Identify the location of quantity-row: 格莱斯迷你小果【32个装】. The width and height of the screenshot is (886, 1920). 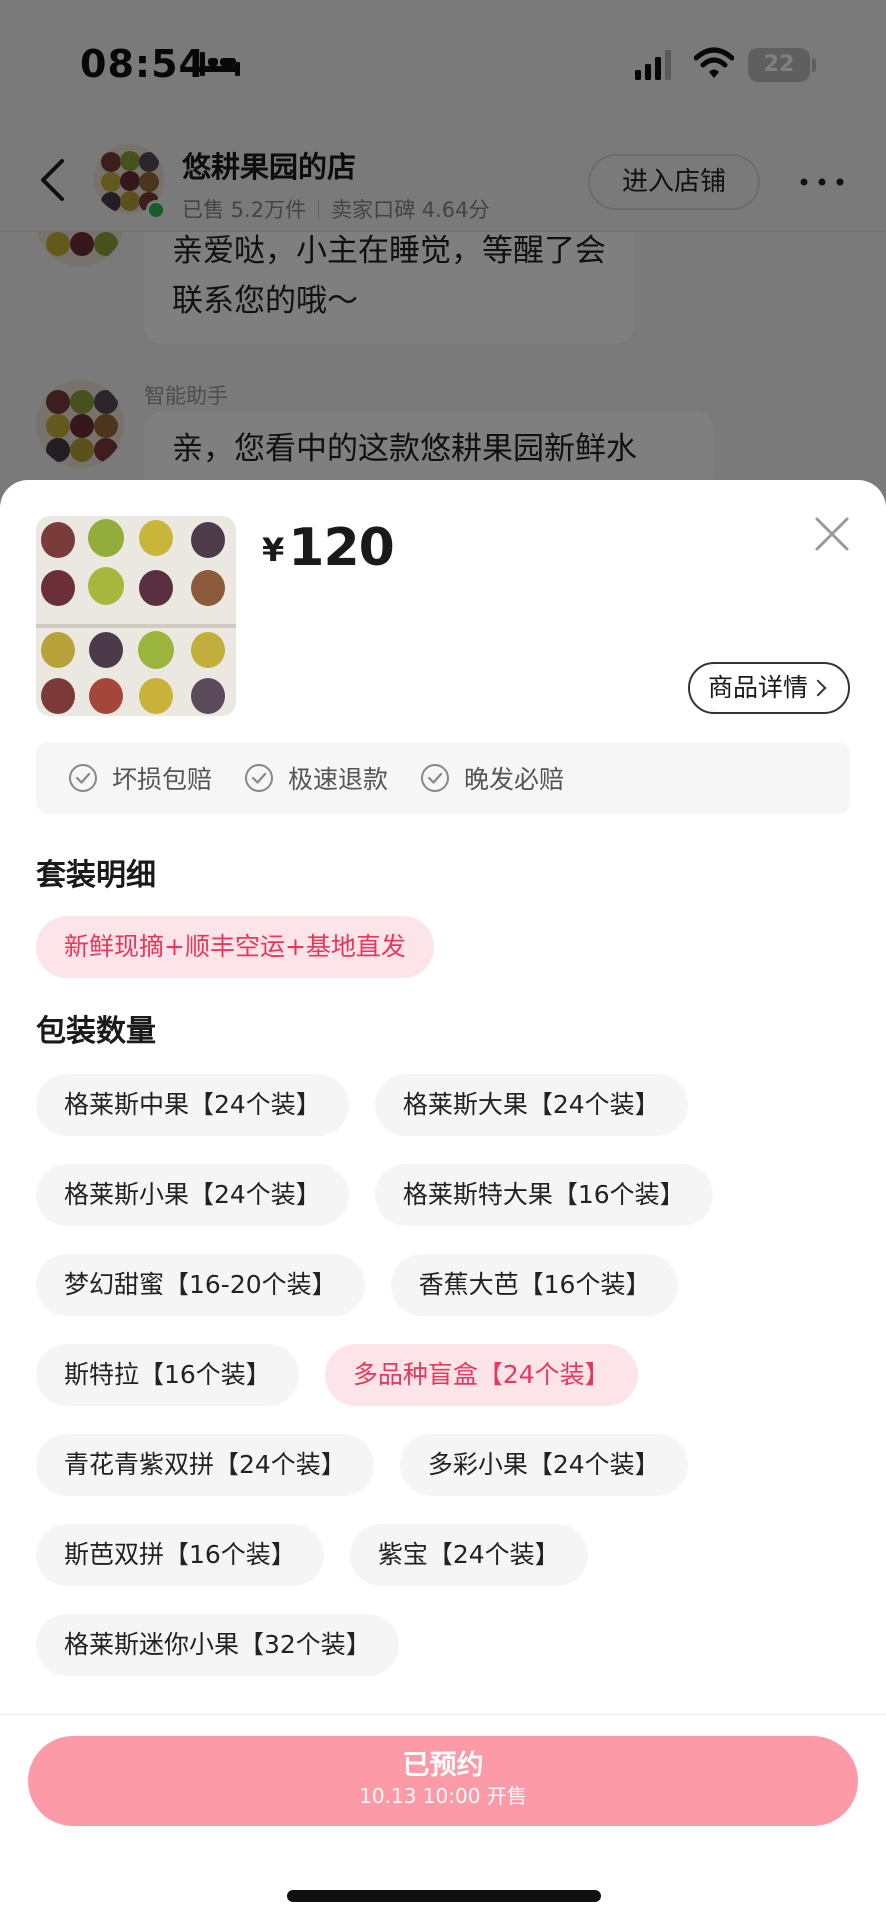
(230, 1645).